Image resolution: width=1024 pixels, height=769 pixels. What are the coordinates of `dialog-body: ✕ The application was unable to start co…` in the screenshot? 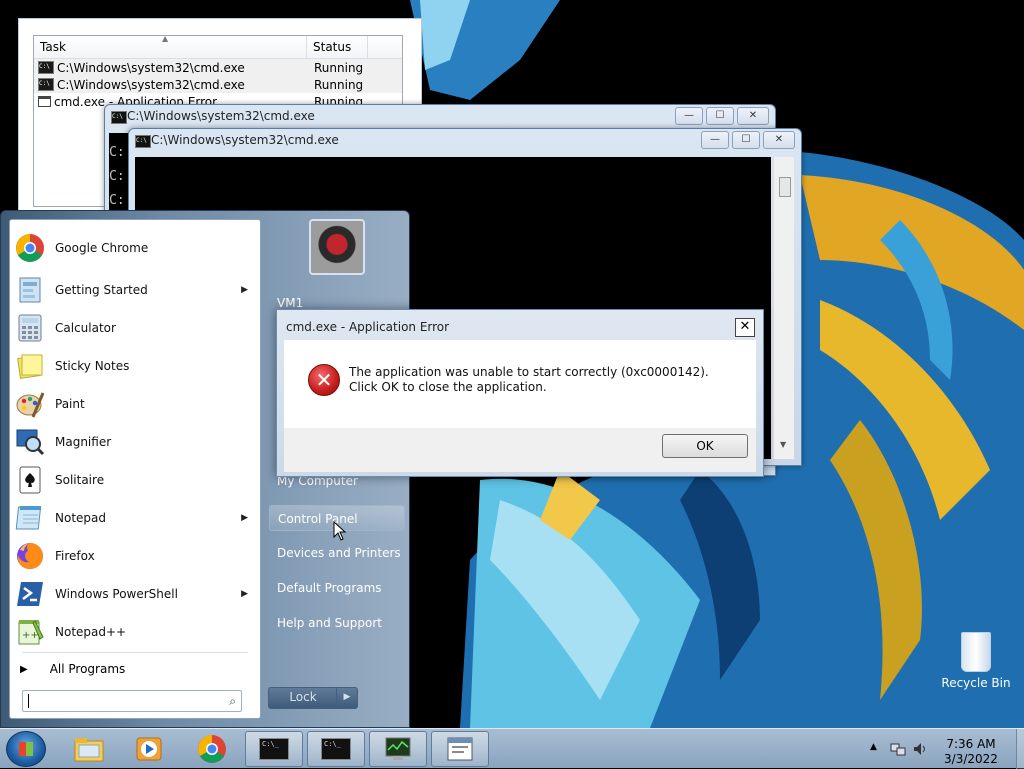 It's located at (520, 384).